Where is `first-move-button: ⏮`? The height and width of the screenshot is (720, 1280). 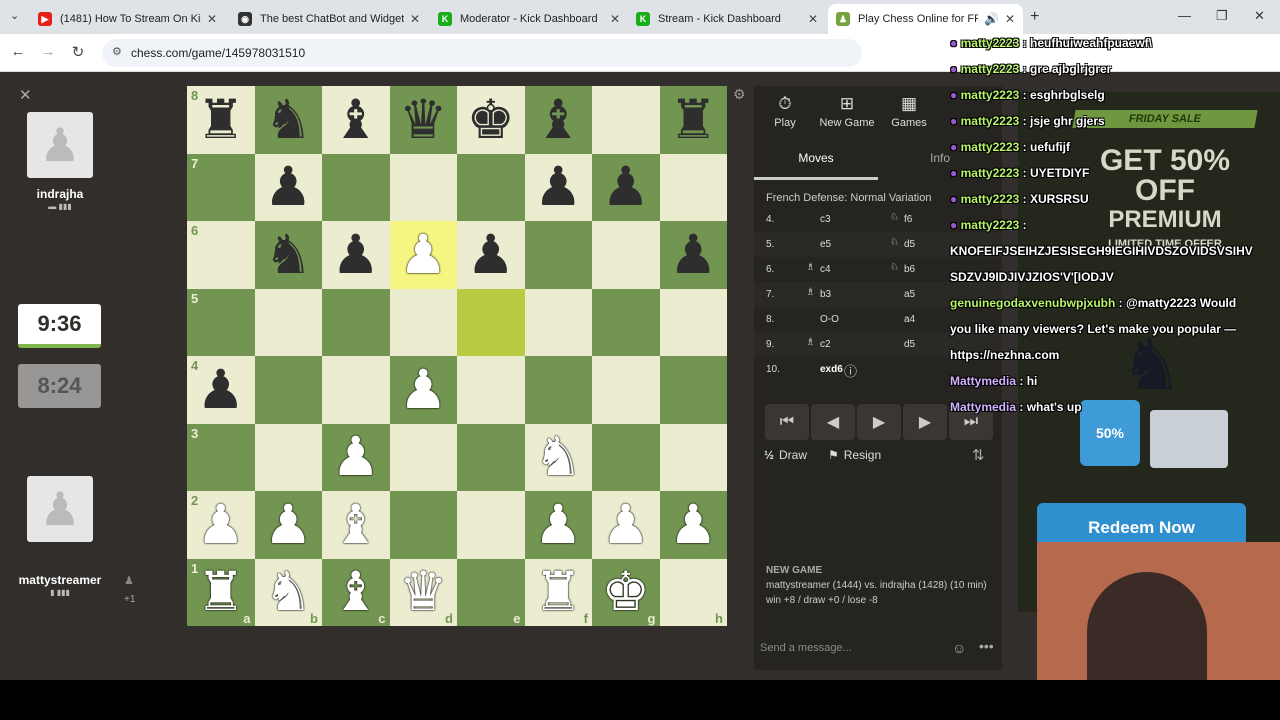
first-move-button: ⏮ is located at coordinates (787, 422).